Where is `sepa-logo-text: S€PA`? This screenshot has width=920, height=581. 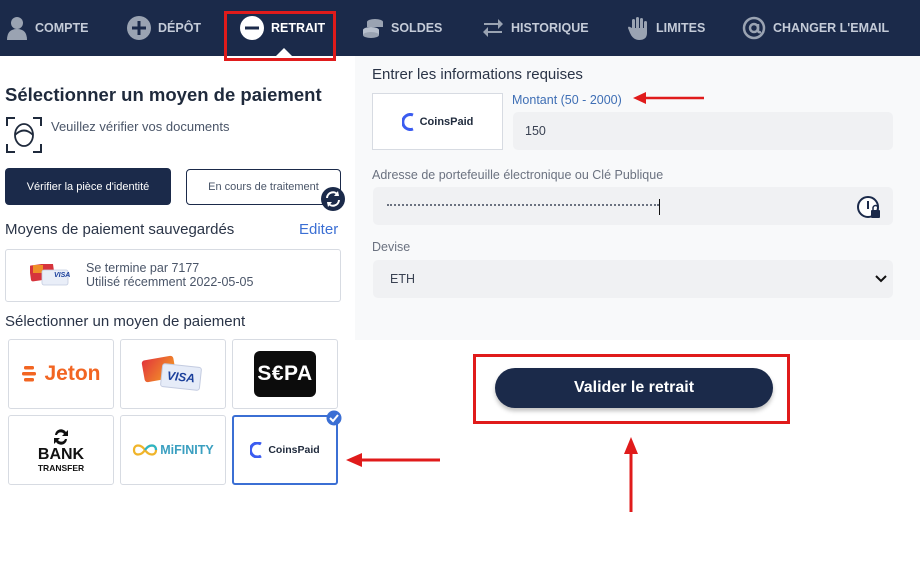
sepa-logo-text: S€PA is located at coordinates (285, 373).